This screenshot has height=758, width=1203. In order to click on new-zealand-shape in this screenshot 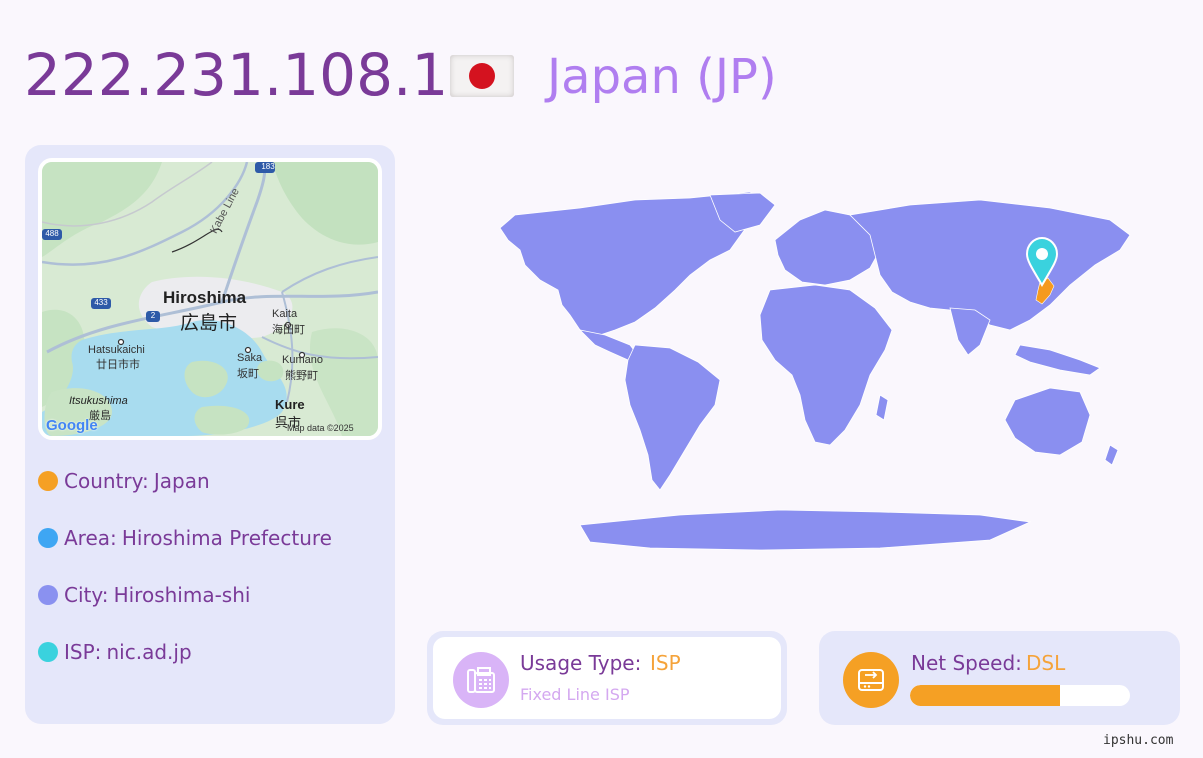, I will do `click(1111, 455)`.